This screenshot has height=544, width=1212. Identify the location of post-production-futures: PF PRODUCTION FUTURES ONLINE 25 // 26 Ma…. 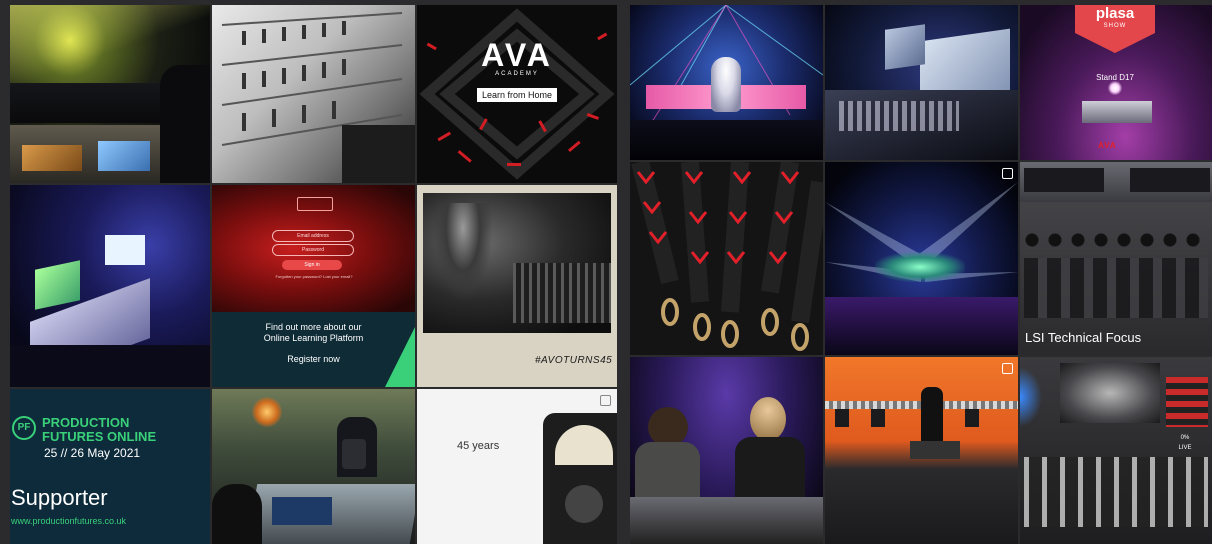
(110, 466).